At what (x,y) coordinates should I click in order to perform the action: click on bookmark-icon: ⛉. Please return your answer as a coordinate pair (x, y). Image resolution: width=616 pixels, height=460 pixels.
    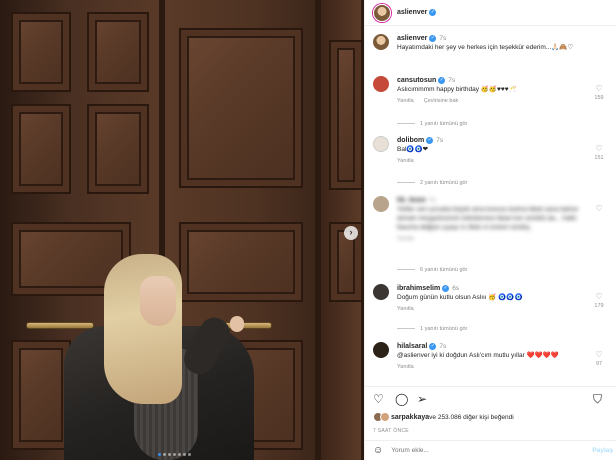
    Looking at the image, I should click on (597, 399).